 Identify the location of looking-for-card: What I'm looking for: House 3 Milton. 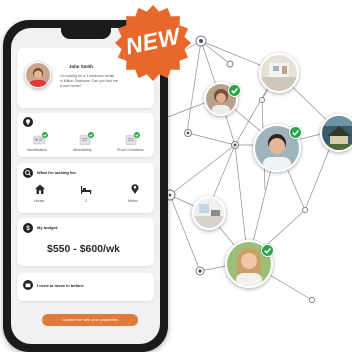
(85, 188).